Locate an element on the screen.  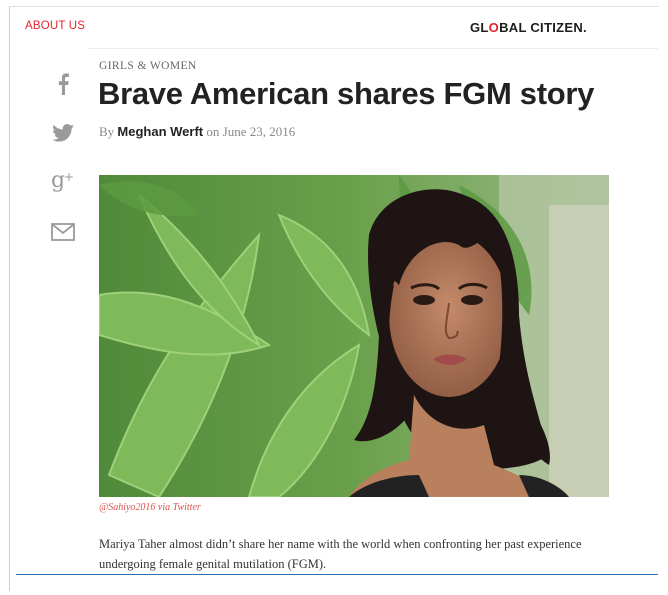
google-plus-icon: g + is located at coordinates (62, 180).